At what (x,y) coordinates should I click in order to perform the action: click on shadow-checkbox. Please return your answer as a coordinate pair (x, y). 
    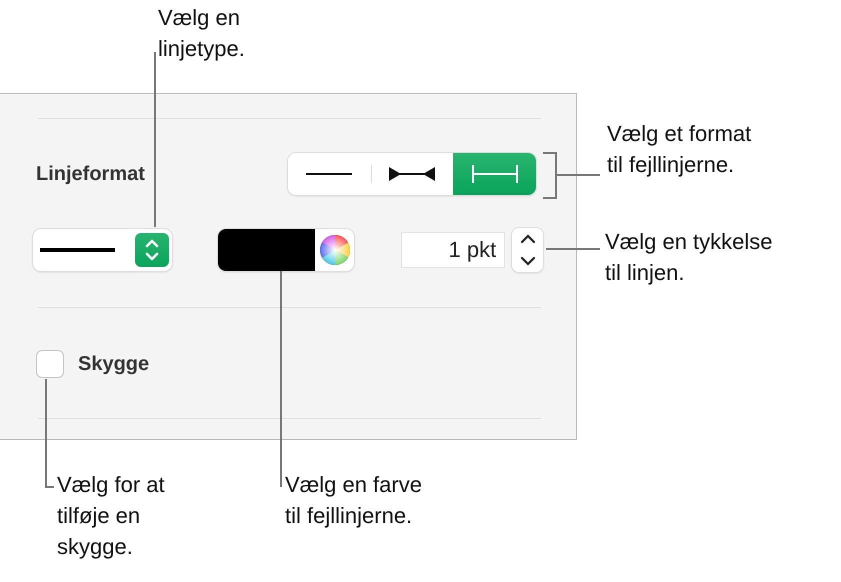
    Looking at the image, I should click on (50, 364).